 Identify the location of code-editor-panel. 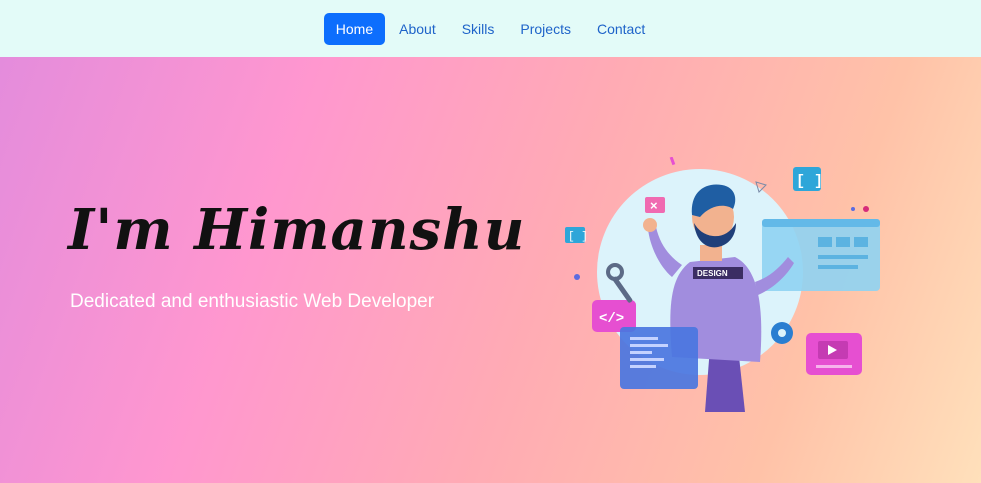
(659, 358).